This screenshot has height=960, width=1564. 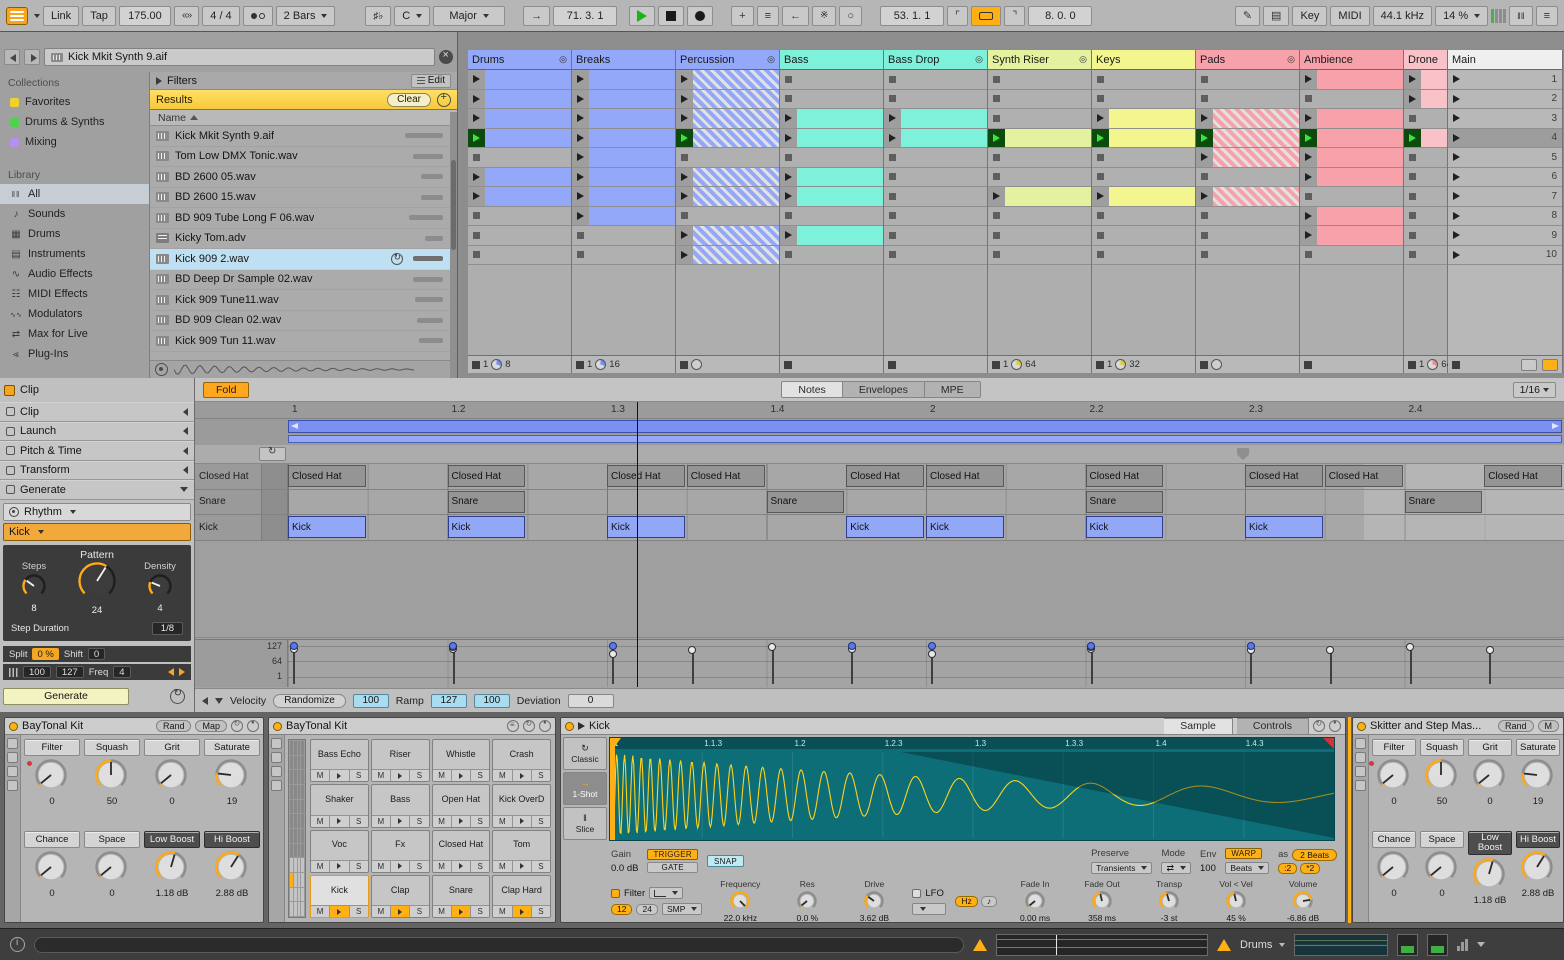 What do you see at coordinates (966, 901) in the screenshot?
I see `lfo-hz-button: Hz` at bounding box center [966, 901].